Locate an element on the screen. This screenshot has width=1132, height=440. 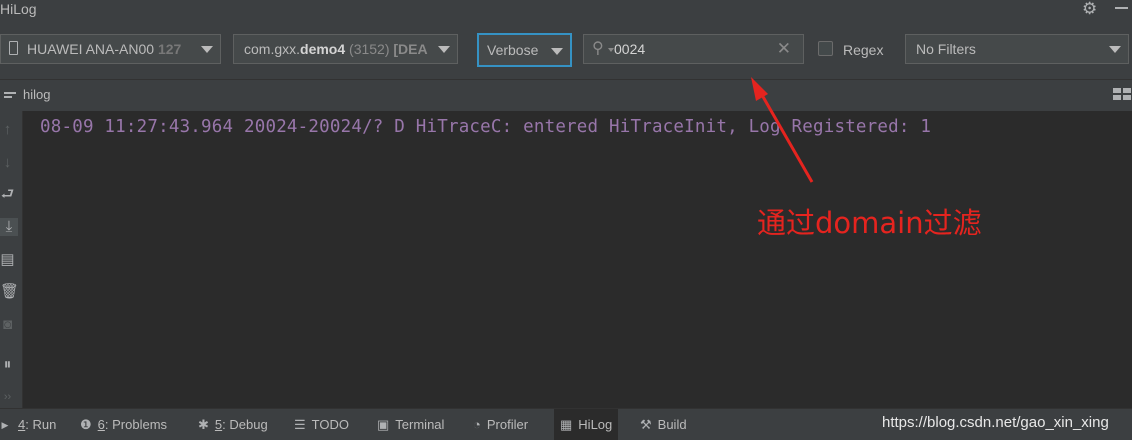
tool-window-terminal: ▣ Terminal is located at coordinates (410, 424).